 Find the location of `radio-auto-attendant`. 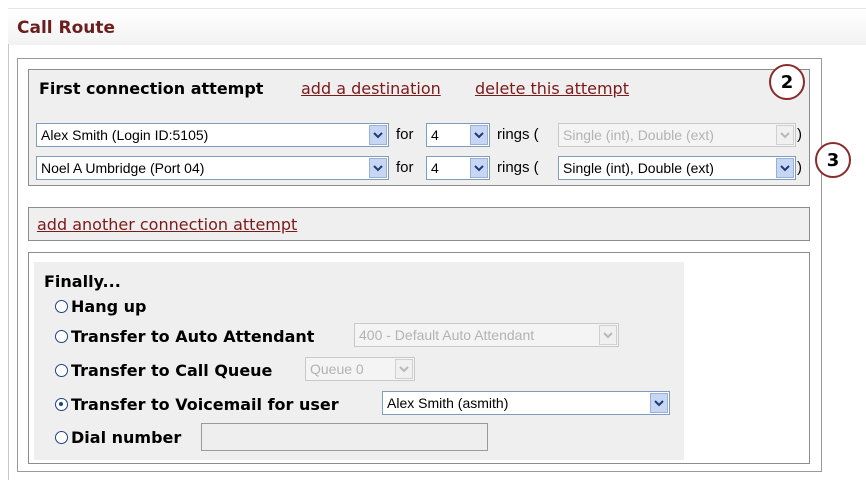

radio-auto-attendant is located at coordinates (61, 336).